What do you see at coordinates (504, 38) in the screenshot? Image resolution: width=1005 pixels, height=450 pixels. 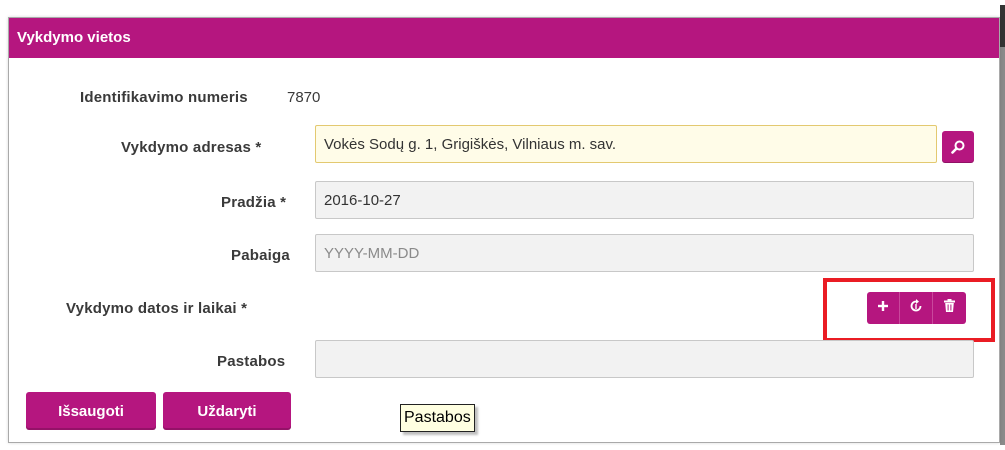 I see `dialog-title: Vykdymo vietos` at bounding box center [504, 38].